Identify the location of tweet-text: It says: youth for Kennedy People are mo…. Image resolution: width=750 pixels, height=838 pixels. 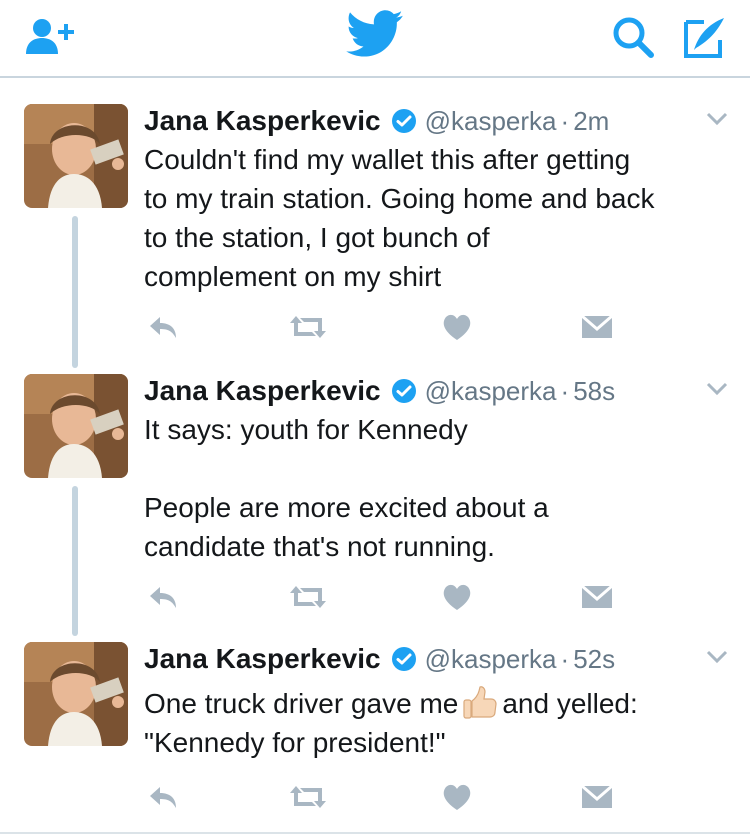
(346, 488).